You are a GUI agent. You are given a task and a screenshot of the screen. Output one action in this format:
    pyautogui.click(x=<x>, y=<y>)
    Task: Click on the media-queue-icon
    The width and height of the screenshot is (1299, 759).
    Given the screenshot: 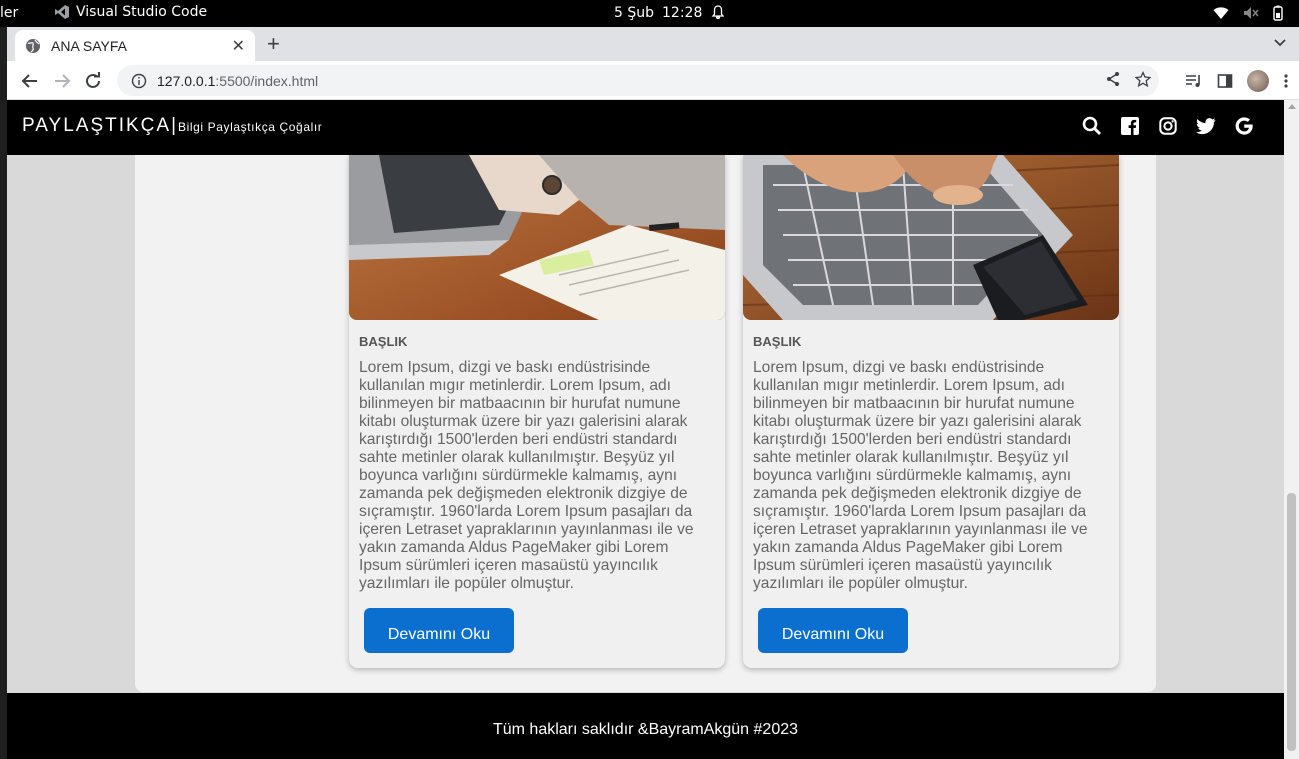 What is the action you would take?
    pyautogui.click(x=1194, y=81)
    